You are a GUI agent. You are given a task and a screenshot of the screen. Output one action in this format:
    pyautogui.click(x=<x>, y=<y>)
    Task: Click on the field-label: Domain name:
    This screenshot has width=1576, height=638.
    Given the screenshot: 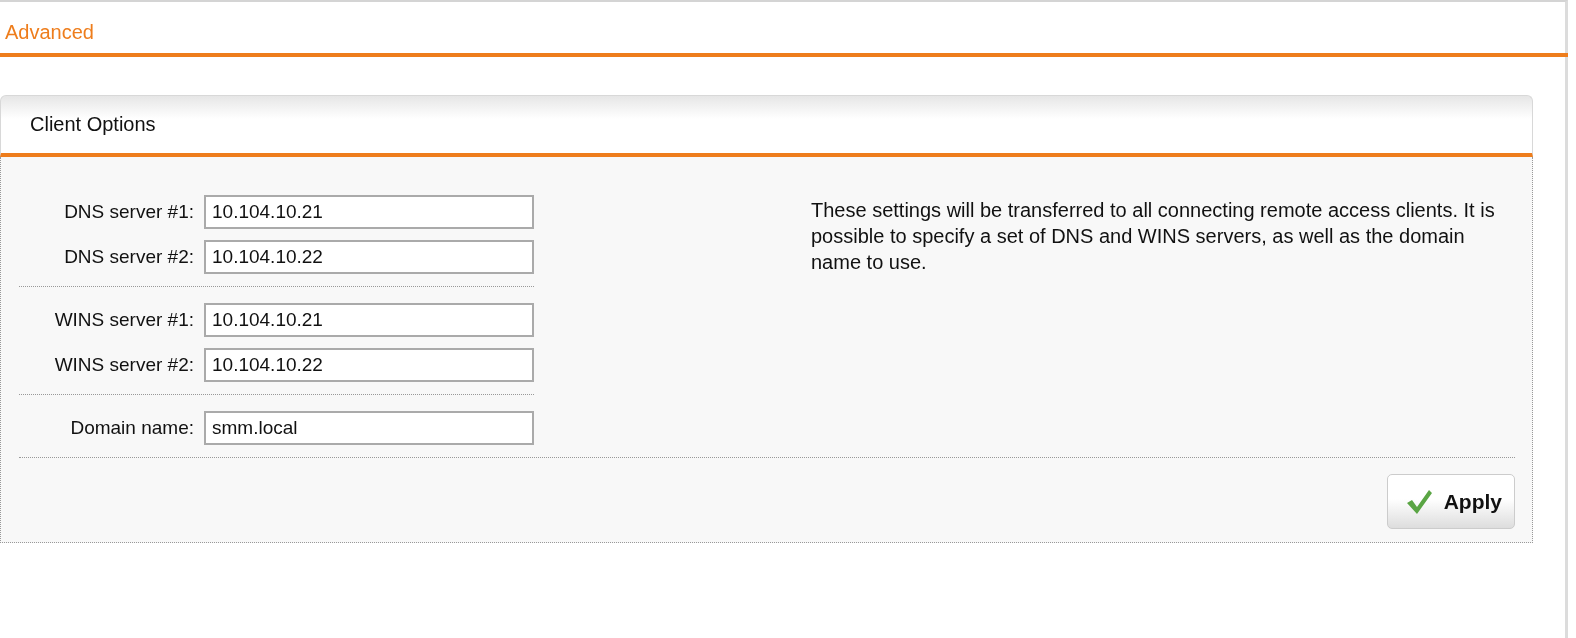 What is the action you would take?
    pyautogui.click(x=132, y=428)
    